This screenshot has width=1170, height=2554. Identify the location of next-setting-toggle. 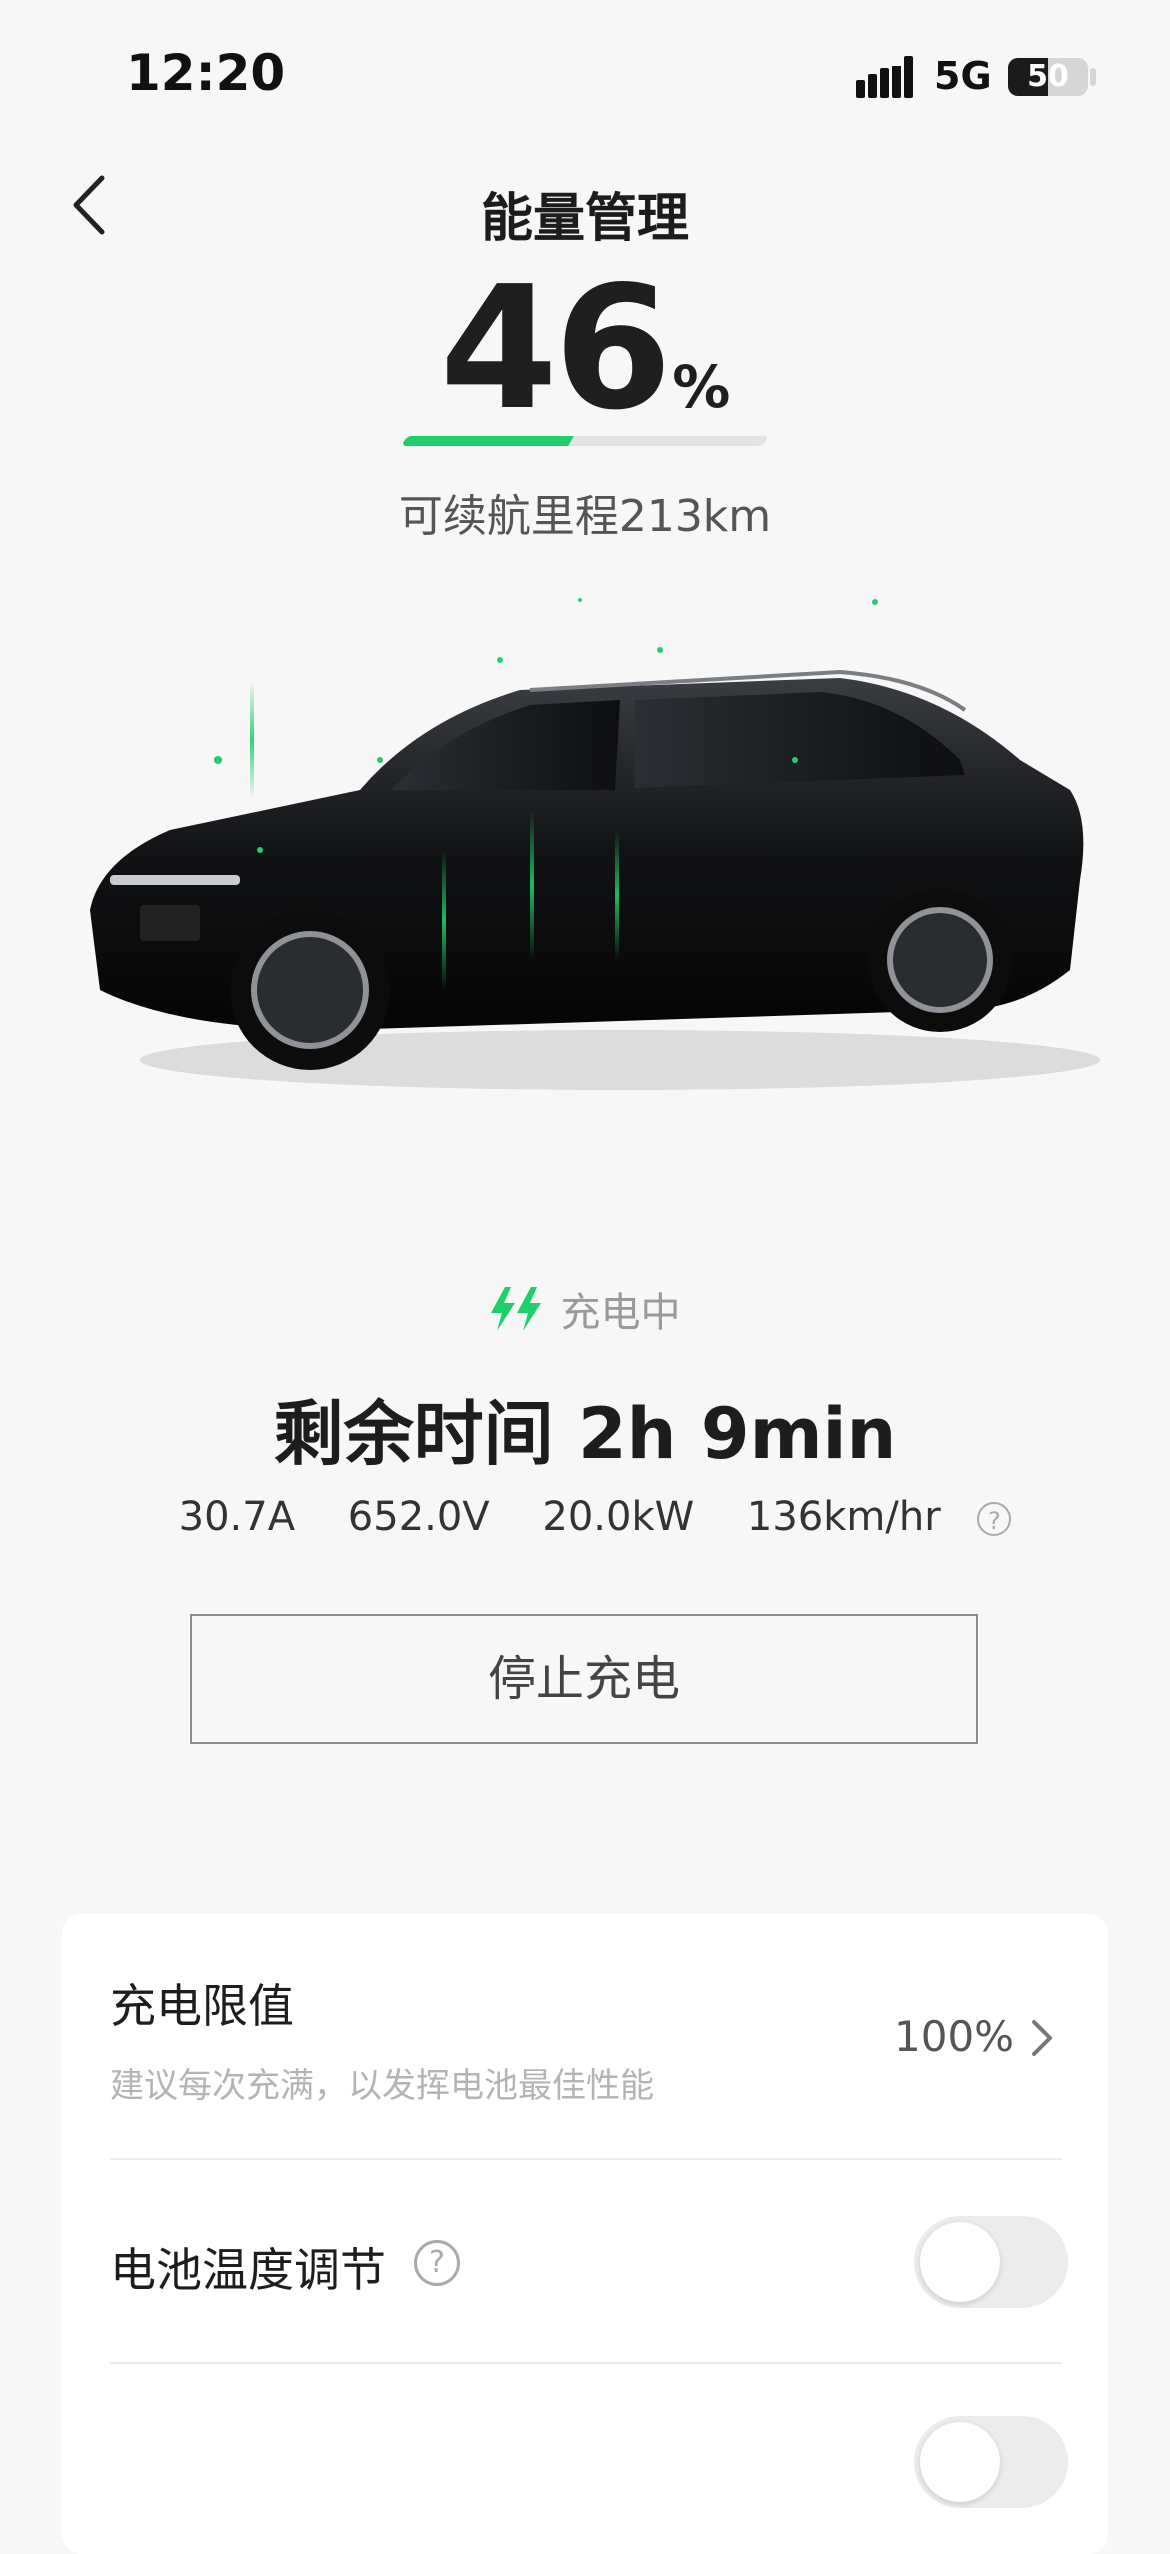
(991, 2462).